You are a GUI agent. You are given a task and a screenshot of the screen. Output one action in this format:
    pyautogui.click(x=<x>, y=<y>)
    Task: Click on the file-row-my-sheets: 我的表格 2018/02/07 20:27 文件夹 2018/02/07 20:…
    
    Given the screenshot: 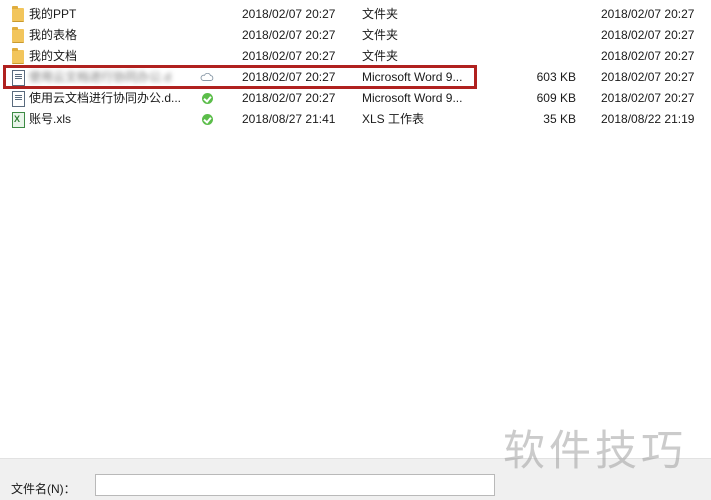 What is the action you would take?
    pyautogui.click(x=355, y=35)
    